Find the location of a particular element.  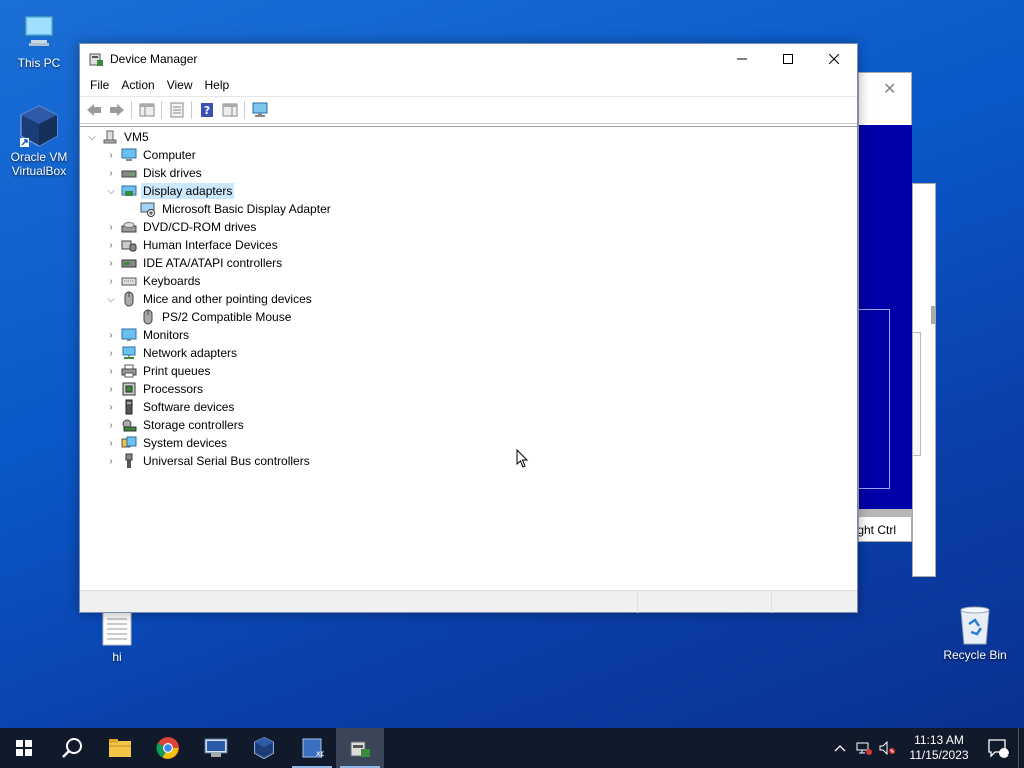

taskbar-device-manager is located at coordinates (360, 748).